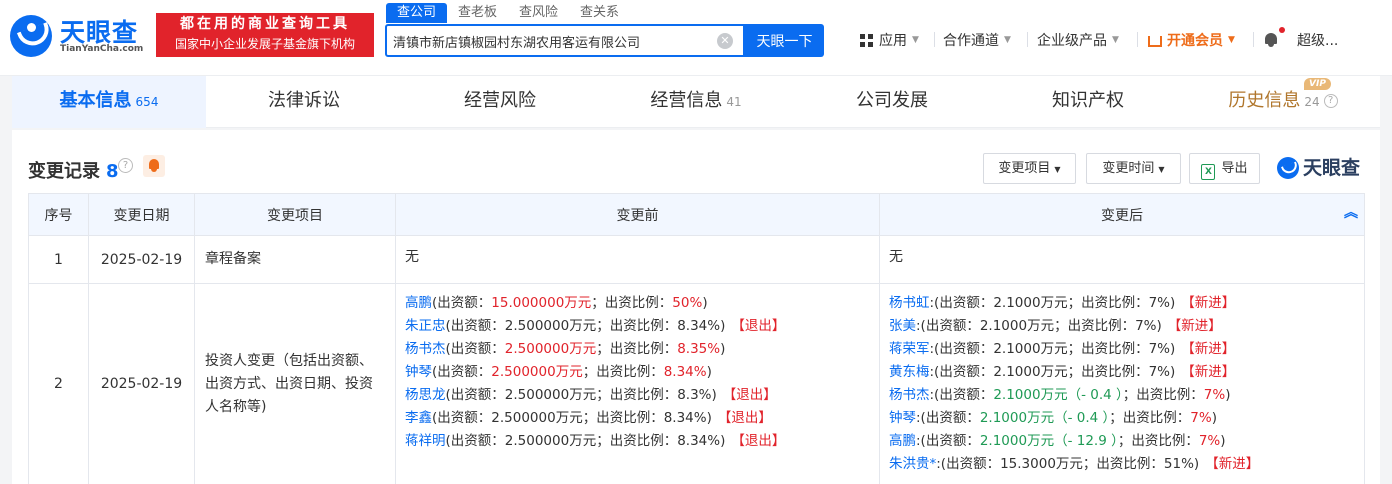 Image resolution: width=1392 pixels, height=484 pixels. I want to click on tab-count: 654, so click(147, 102).